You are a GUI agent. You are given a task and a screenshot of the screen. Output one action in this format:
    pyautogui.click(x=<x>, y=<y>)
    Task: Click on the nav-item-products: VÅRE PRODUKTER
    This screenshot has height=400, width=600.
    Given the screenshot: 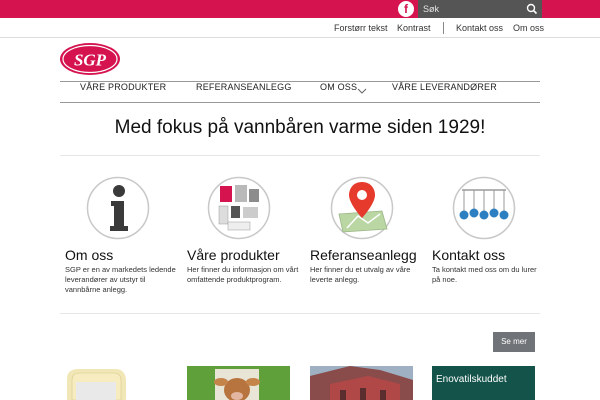 What is the action you would take?
    pyautogui.click(x=123, y=92)
    